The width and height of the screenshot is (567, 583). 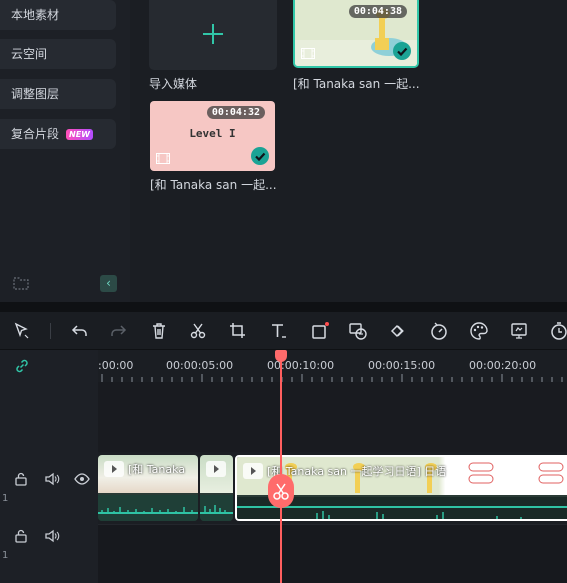 What do you see at coordinates (80, 331) in the screenshot?
I see `undo-icon` at bounding box center [80, 331].